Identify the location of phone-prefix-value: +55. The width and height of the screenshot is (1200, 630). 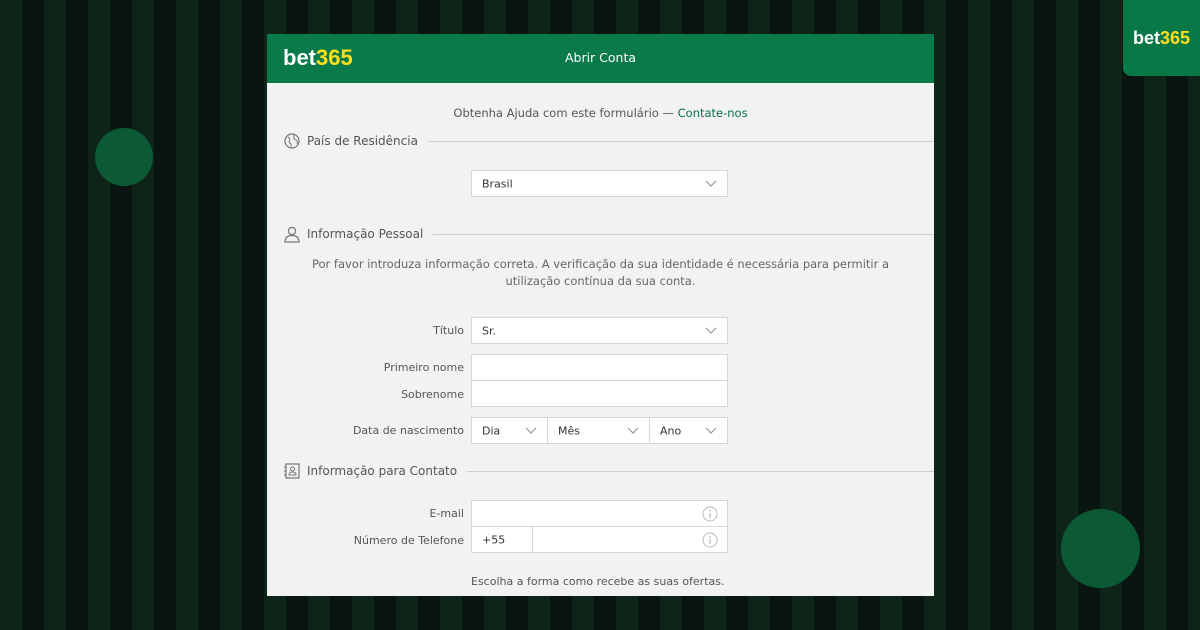
(494, 539).